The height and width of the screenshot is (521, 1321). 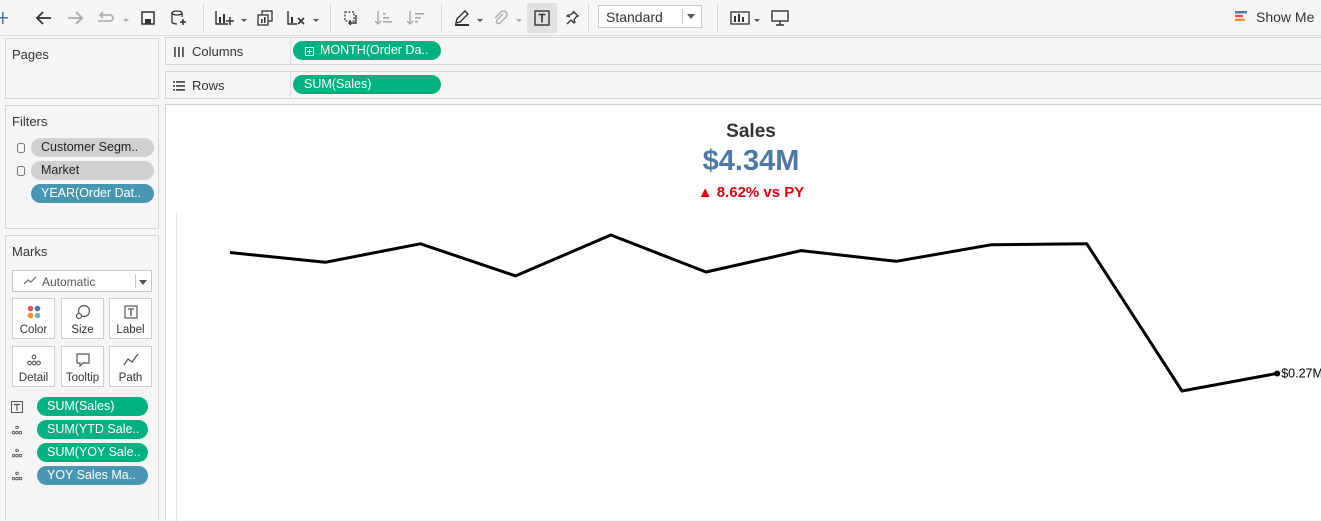 I want to click on pin-icon, so click(x=572, y=18).